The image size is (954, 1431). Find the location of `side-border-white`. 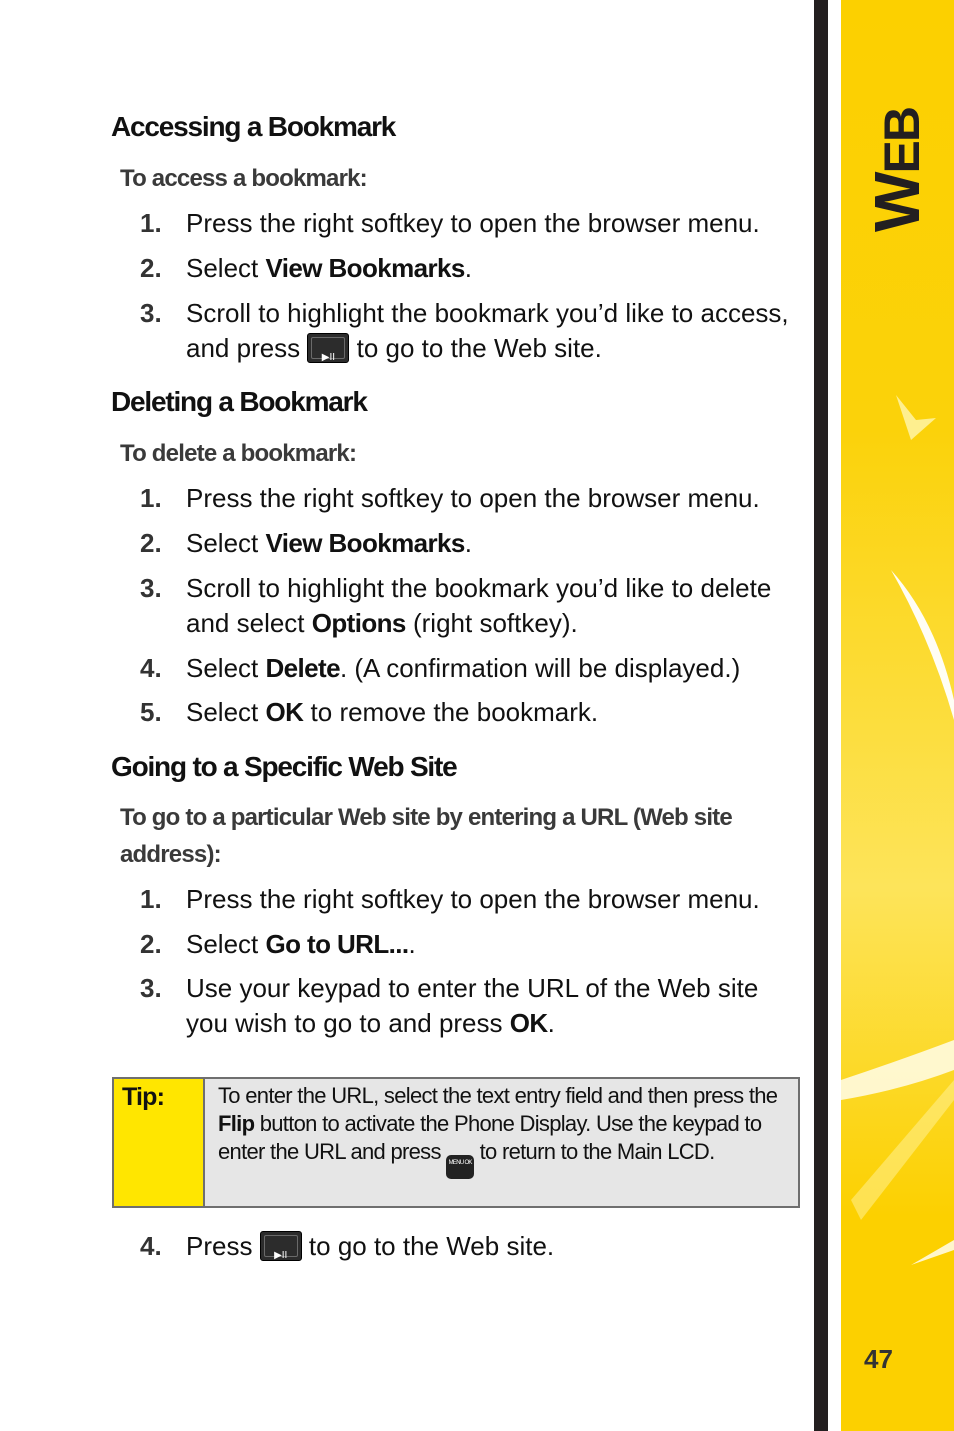

side-border-white is located at coordinates (834, 715).